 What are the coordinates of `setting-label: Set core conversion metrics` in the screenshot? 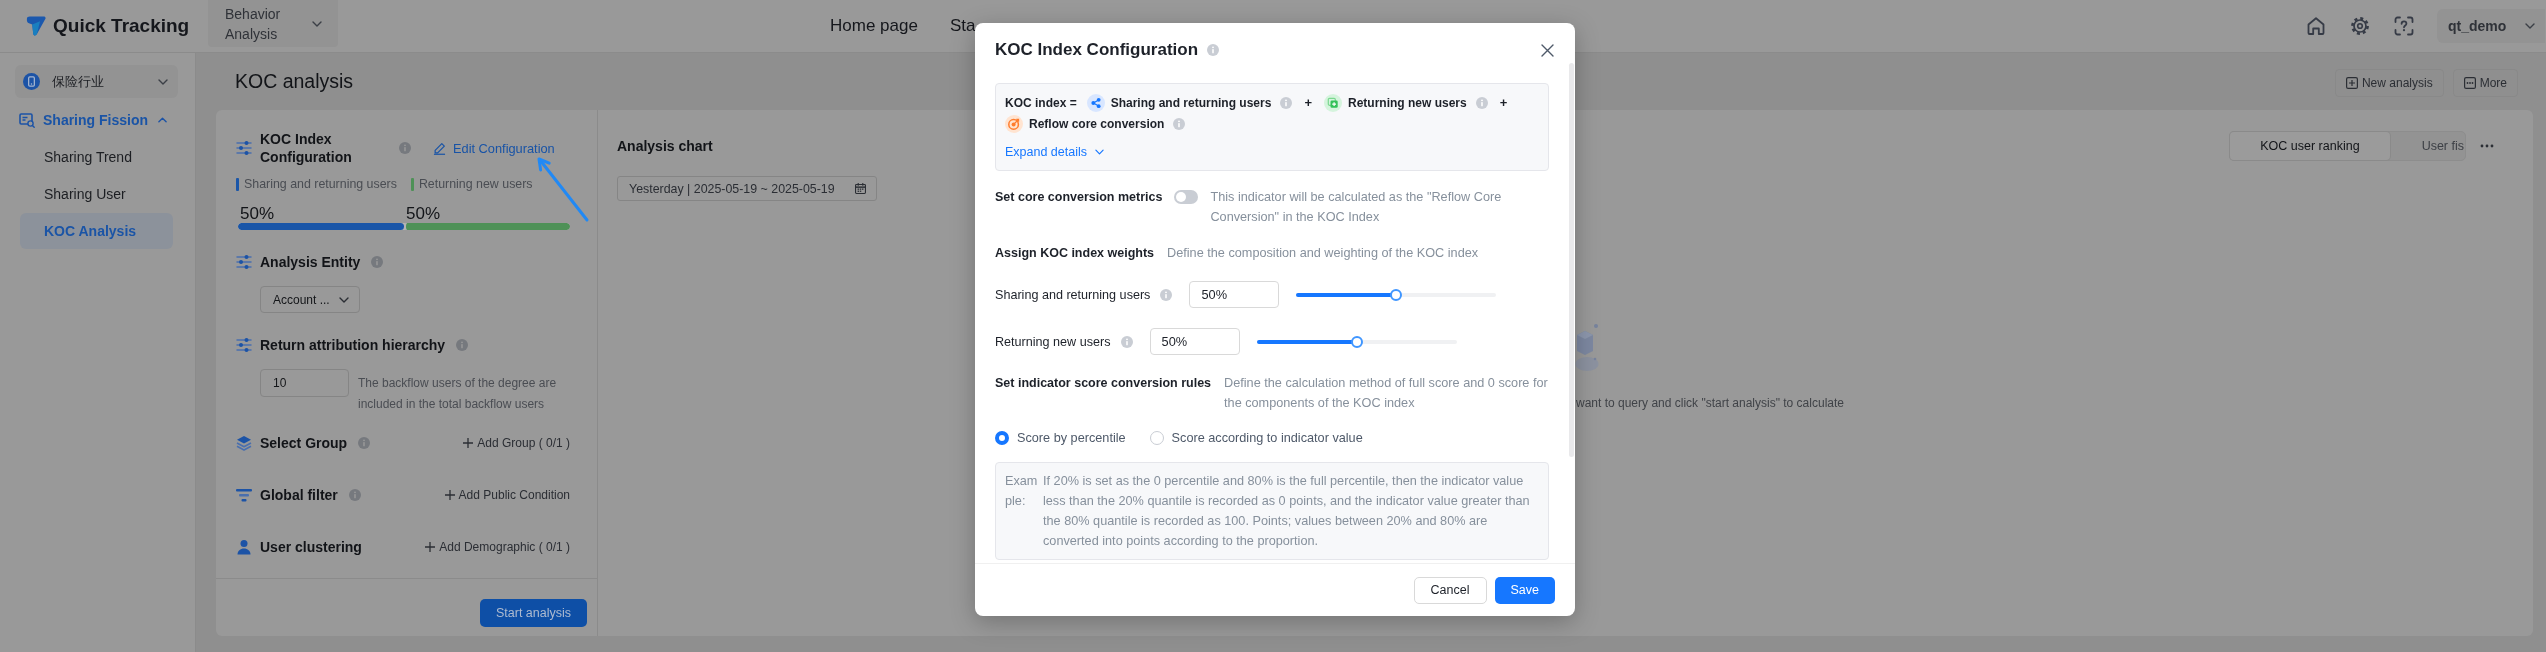 It's located at (1079, 197).